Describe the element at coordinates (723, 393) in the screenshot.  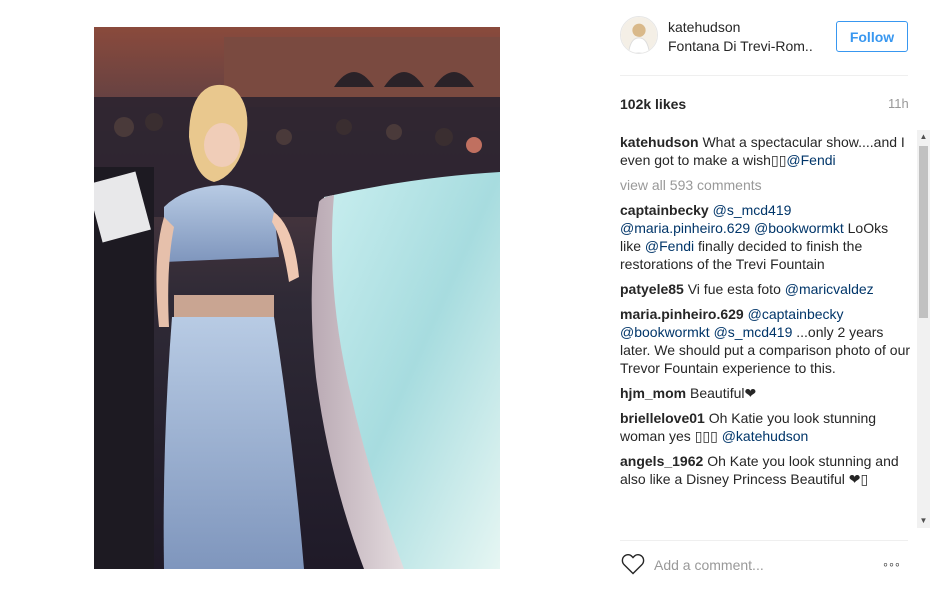
I see `comment-text: Beautiful❤` at that location.